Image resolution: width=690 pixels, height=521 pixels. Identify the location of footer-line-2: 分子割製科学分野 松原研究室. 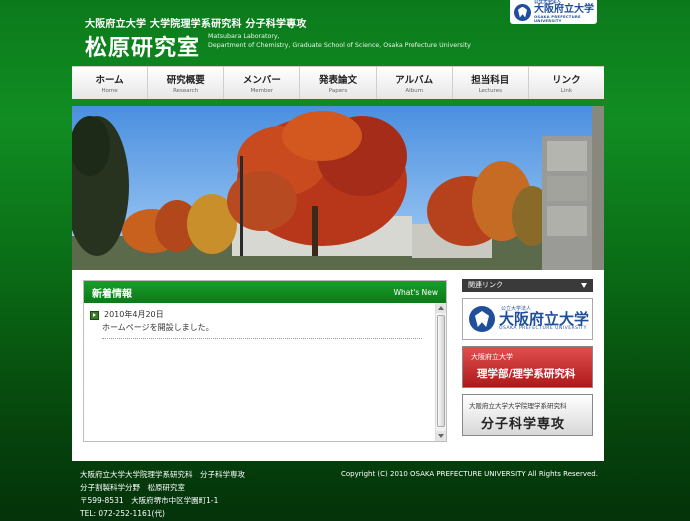
(132, 487).